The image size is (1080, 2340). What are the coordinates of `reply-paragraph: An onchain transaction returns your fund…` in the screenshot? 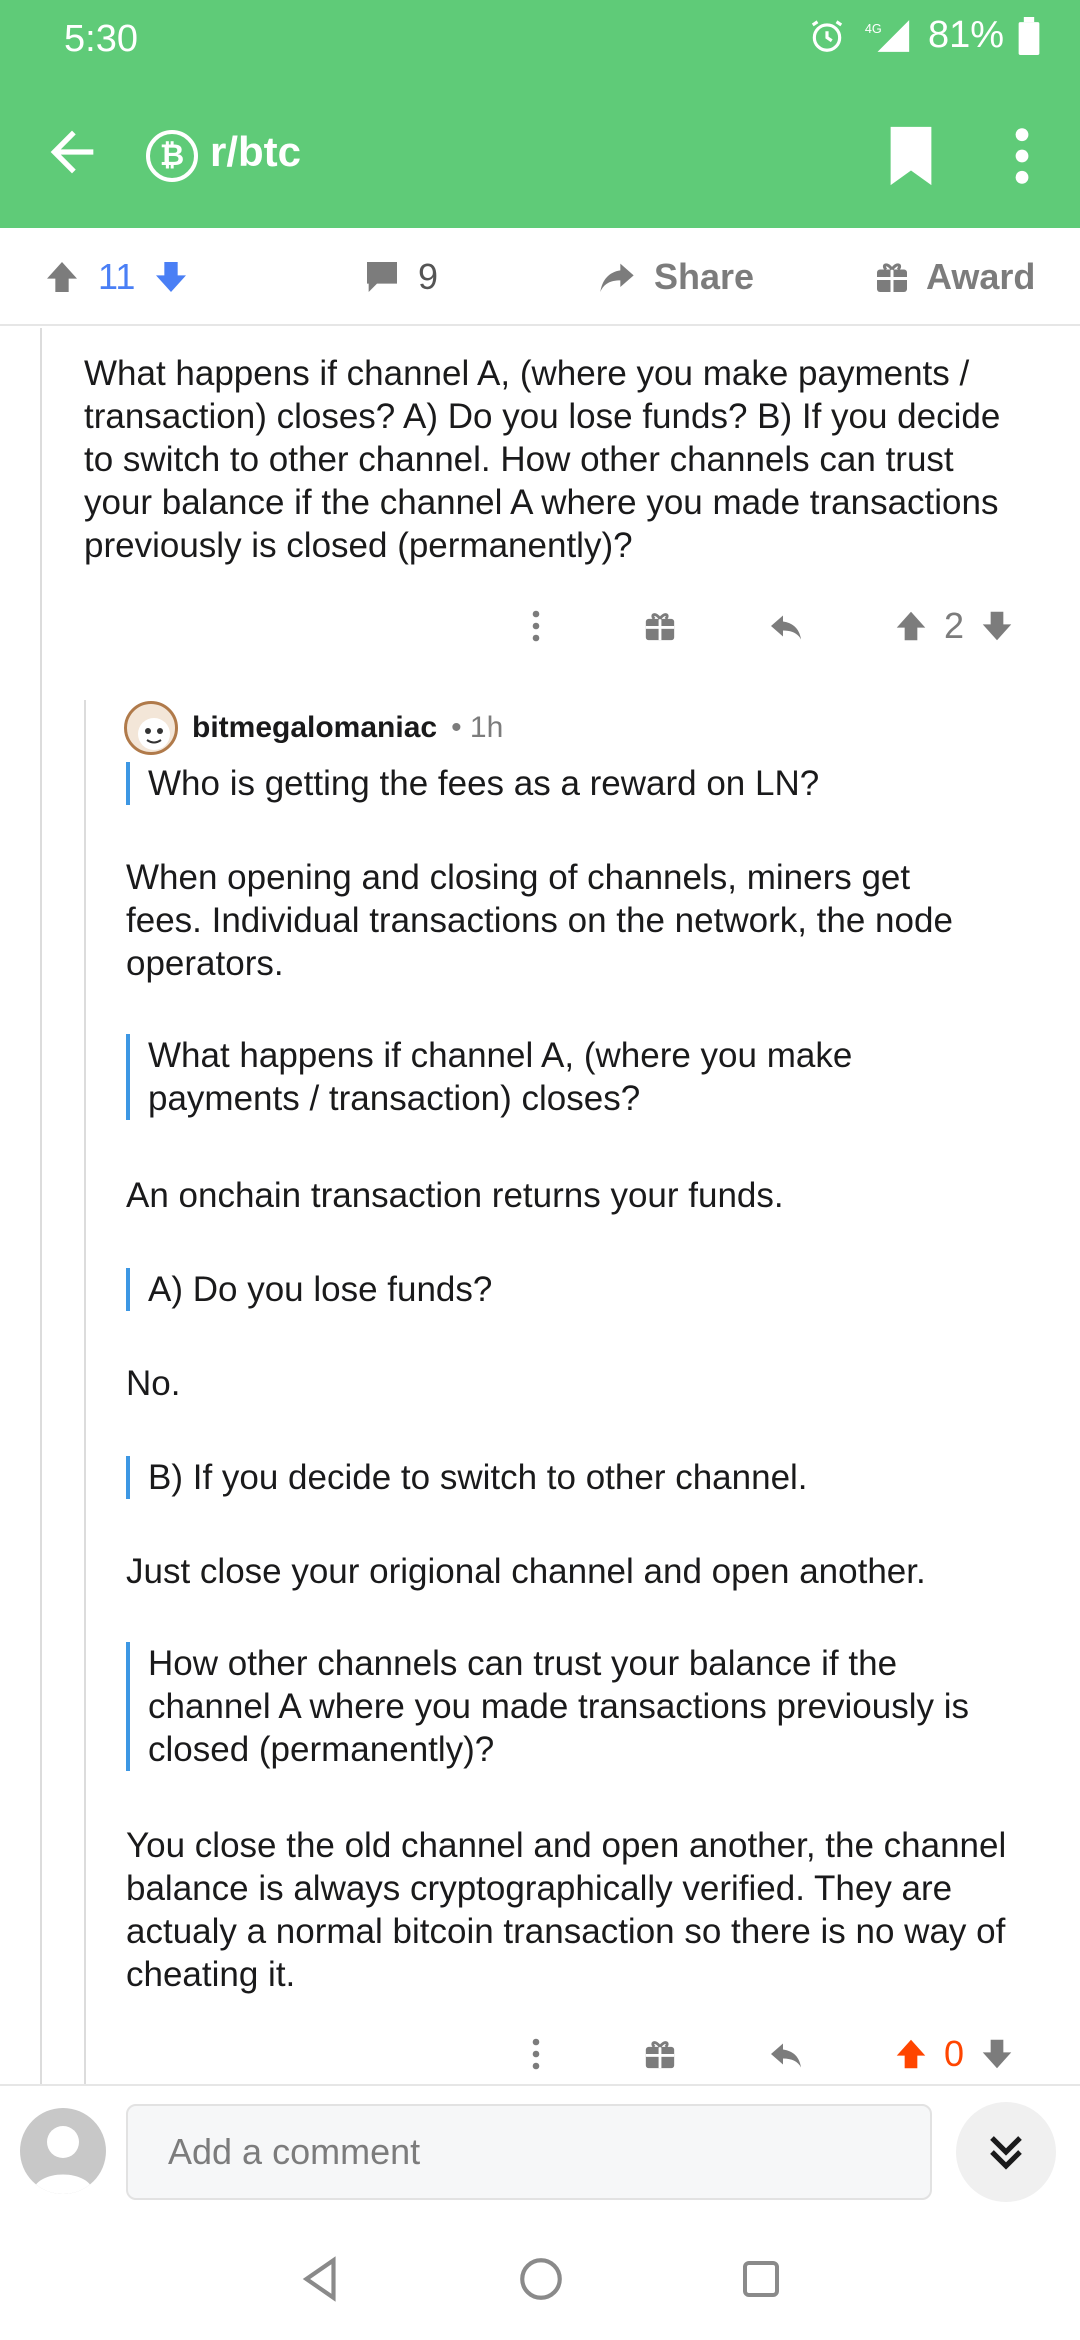 It's located at (591, 1195).